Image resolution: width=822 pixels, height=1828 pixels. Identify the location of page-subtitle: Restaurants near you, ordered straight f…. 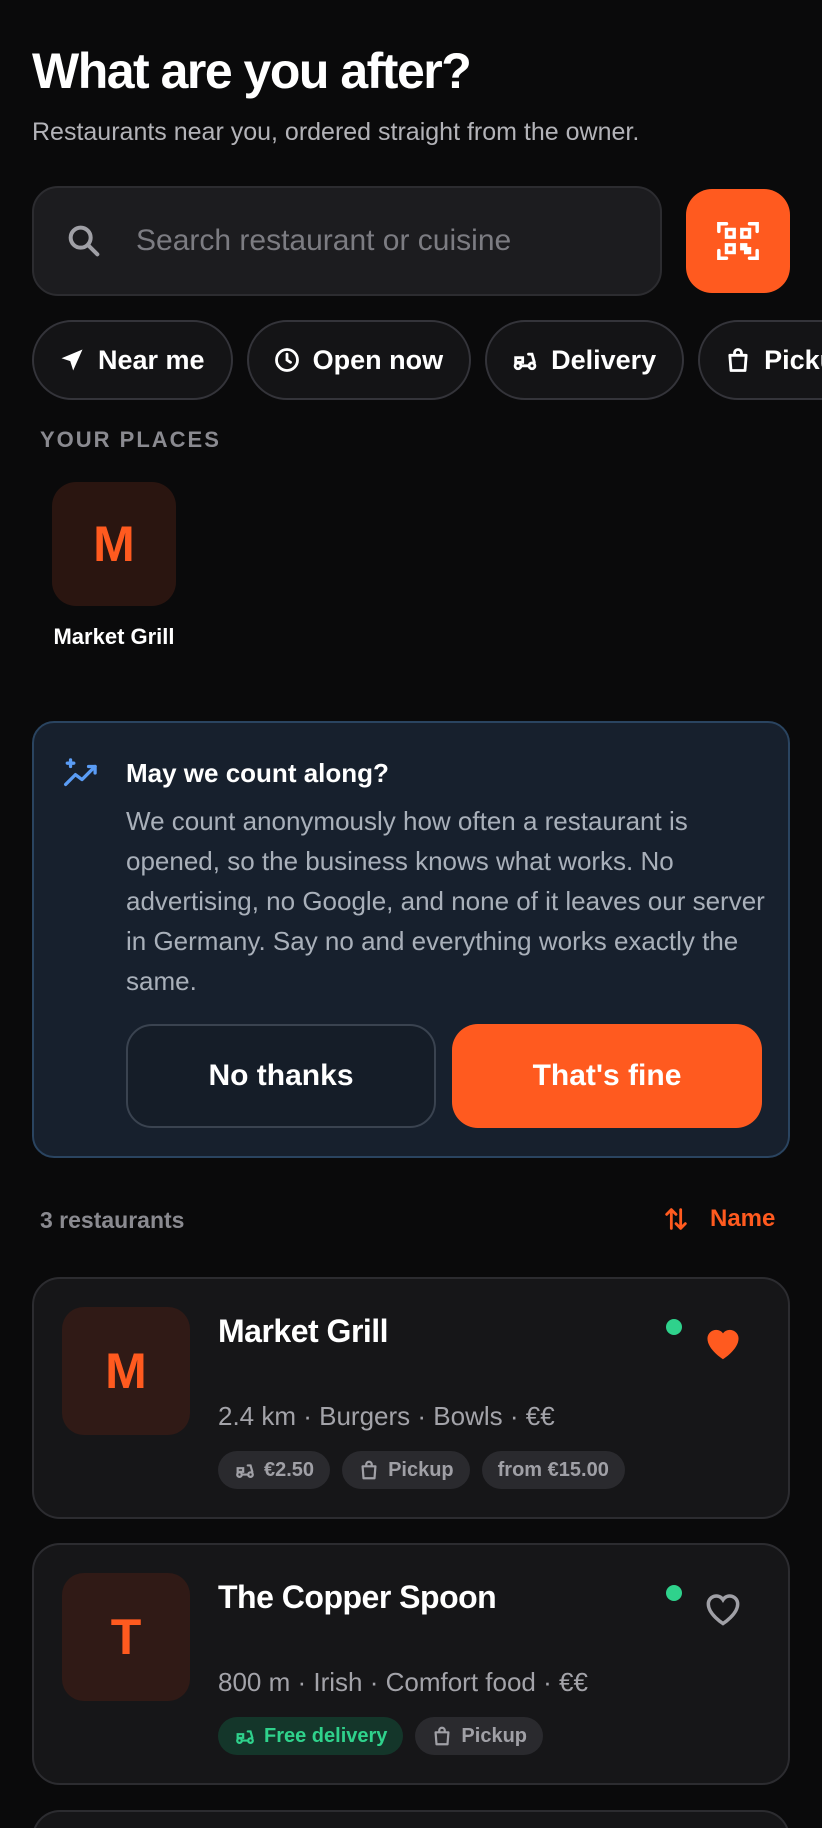
(336, 132).